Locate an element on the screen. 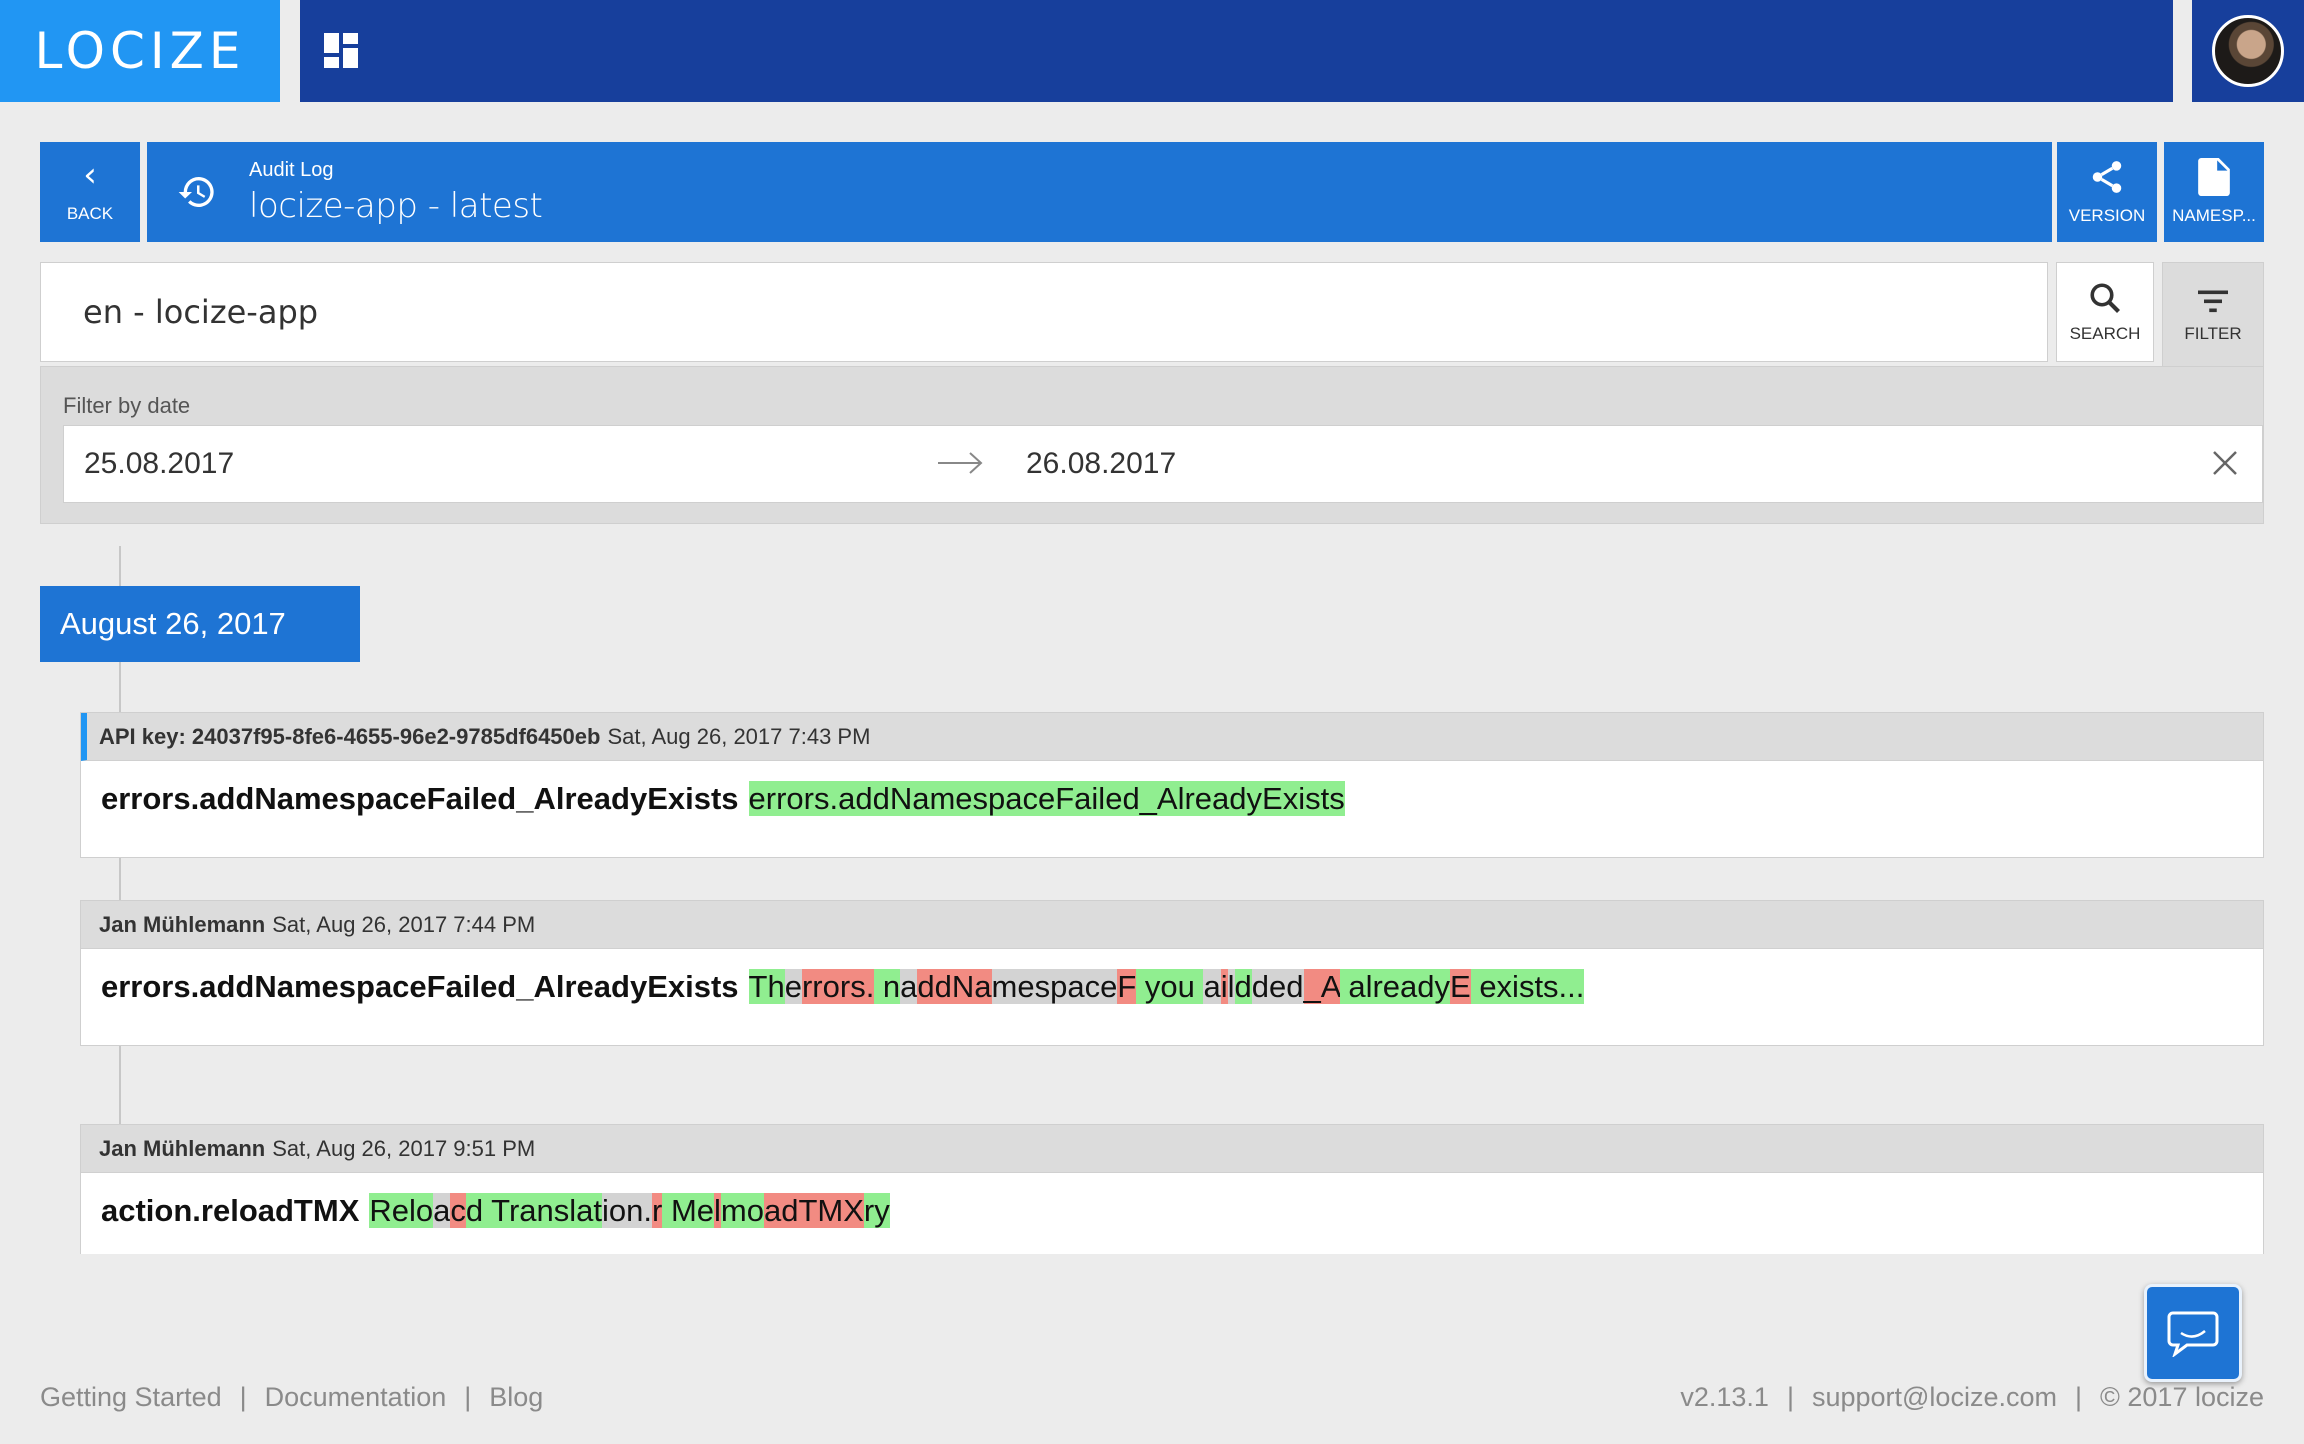 The width and height of the screenshot is (2304, 1444). entry-diff: Reloacd Translation.r MelmoadTMXry is located at coordinates (629, 1210).